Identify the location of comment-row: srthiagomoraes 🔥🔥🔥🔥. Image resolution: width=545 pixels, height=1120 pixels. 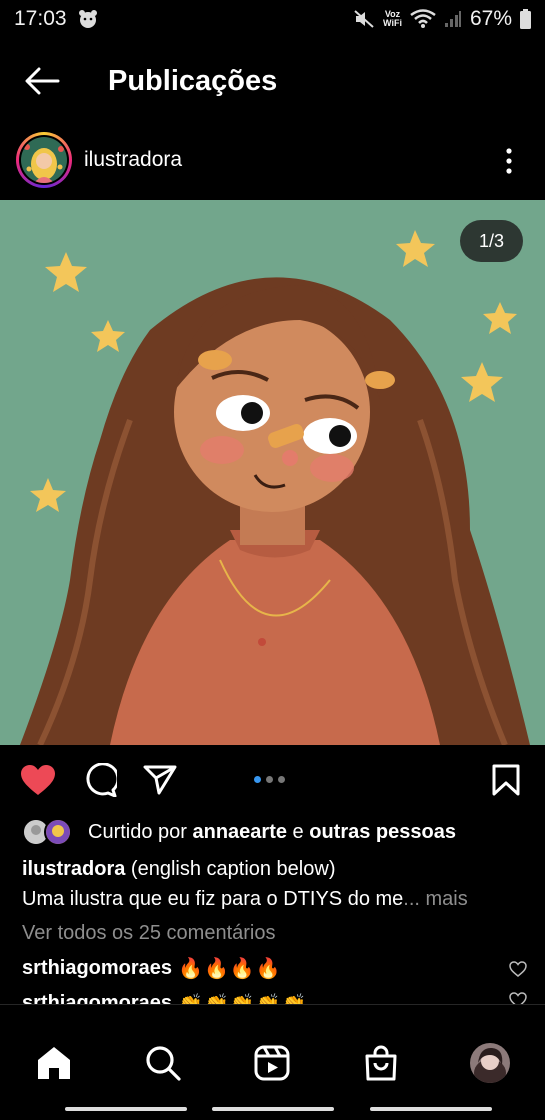
(274, 968).